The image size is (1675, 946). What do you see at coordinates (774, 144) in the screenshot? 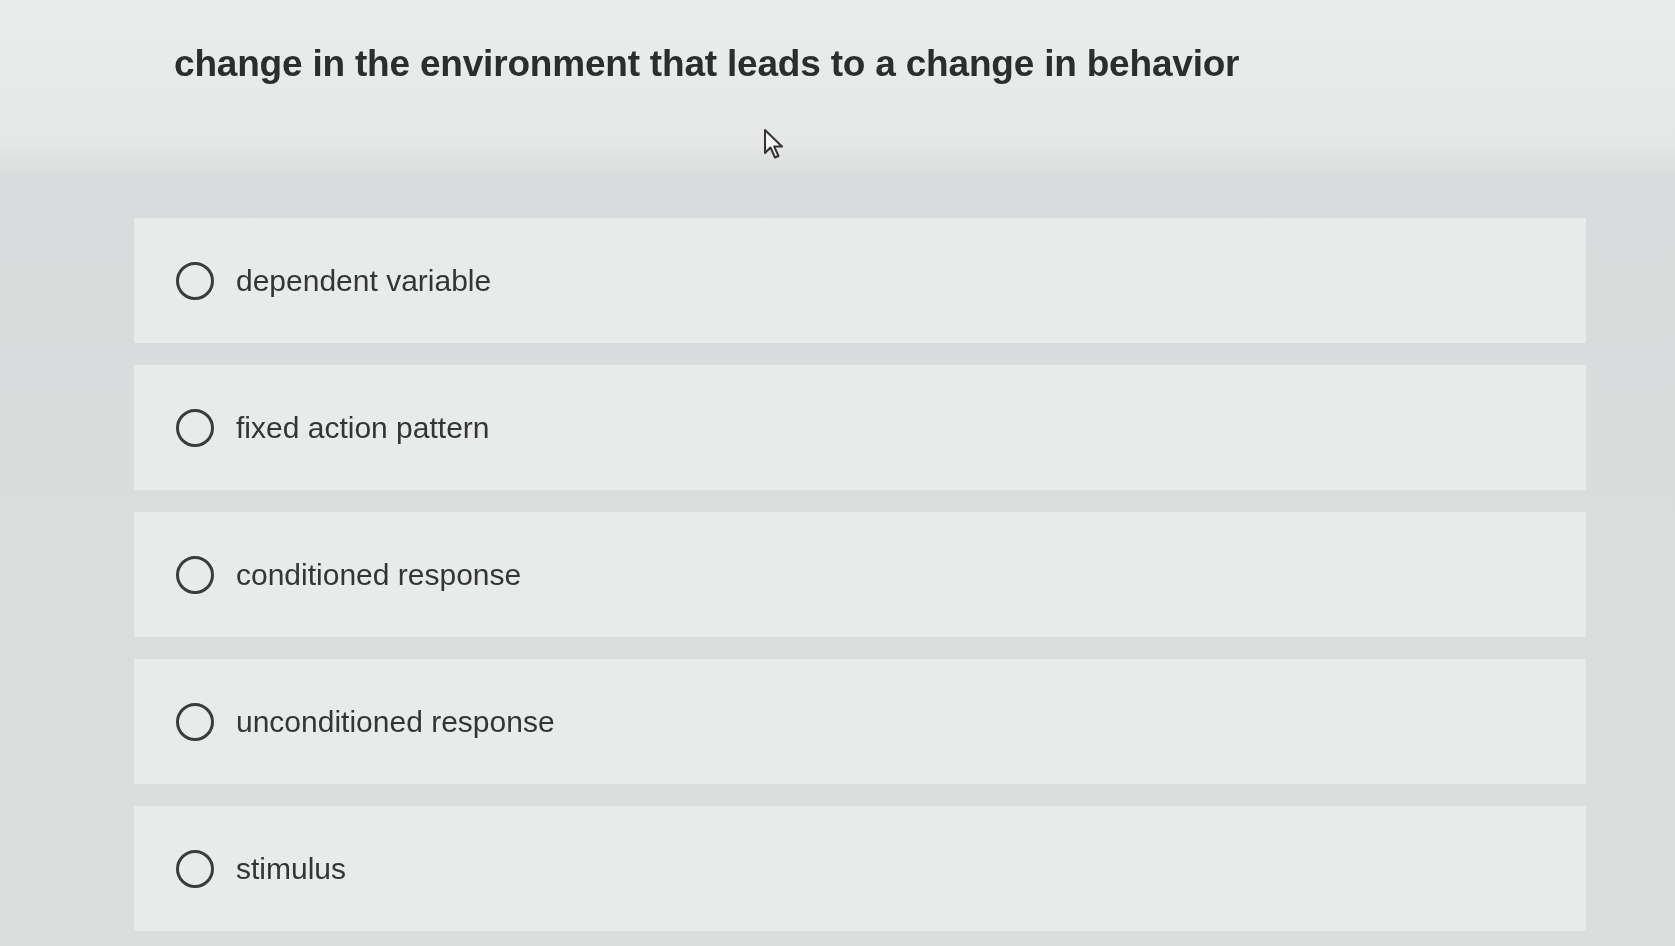
I see `pointer-icon` at bounding box center [774, 144].